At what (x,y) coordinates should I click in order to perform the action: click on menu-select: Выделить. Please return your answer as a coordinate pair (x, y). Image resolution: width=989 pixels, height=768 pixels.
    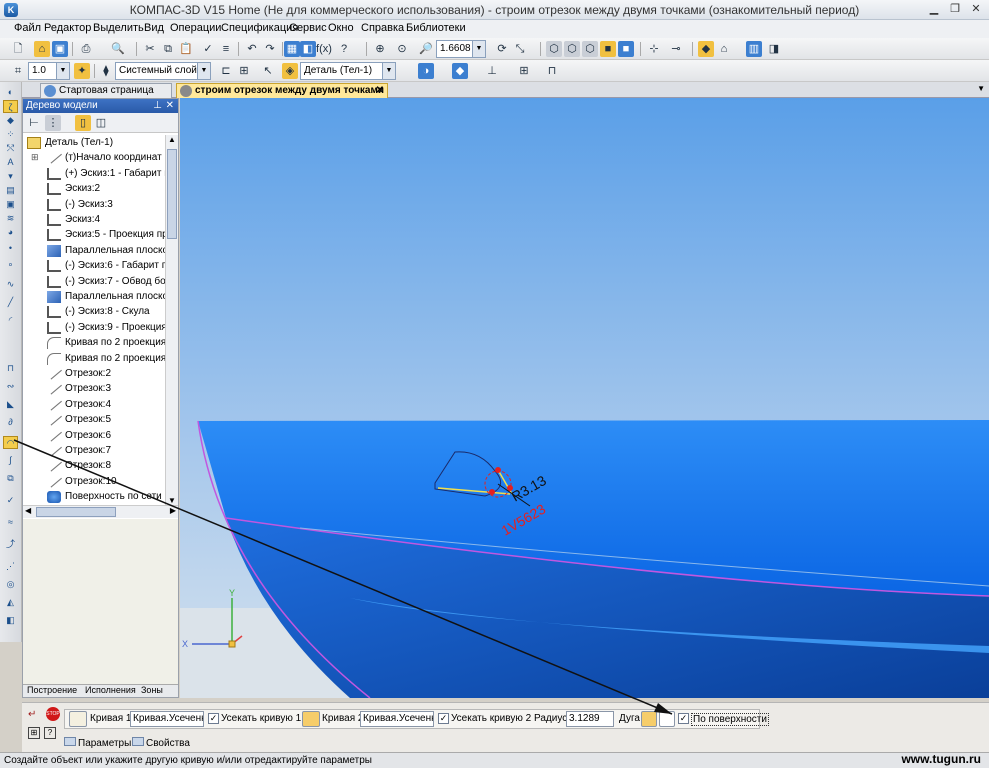
    Looking at the image, I should click on (118, 28).